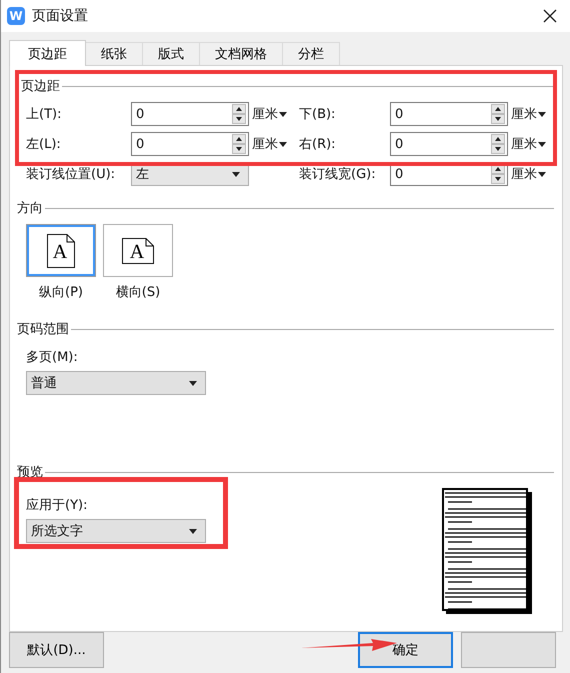  Describe the element at coordinates (138, 292) in the screenshot. I see `orientation-label: 横向(S)` at that location.